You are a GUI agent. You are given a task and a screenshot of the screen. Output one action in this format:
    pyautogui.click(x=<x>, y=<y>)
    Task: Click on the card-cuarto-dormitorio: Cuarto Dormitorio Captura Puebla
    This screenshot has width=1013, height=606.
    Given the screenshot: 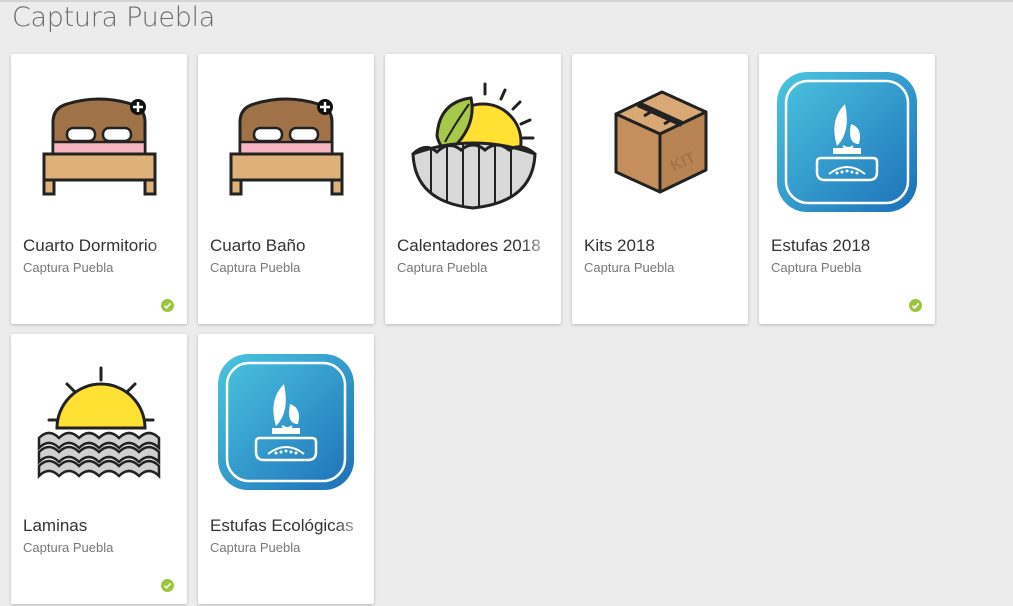 What is the action you would take?
    pyautogui.click(x=99, y=189)
    